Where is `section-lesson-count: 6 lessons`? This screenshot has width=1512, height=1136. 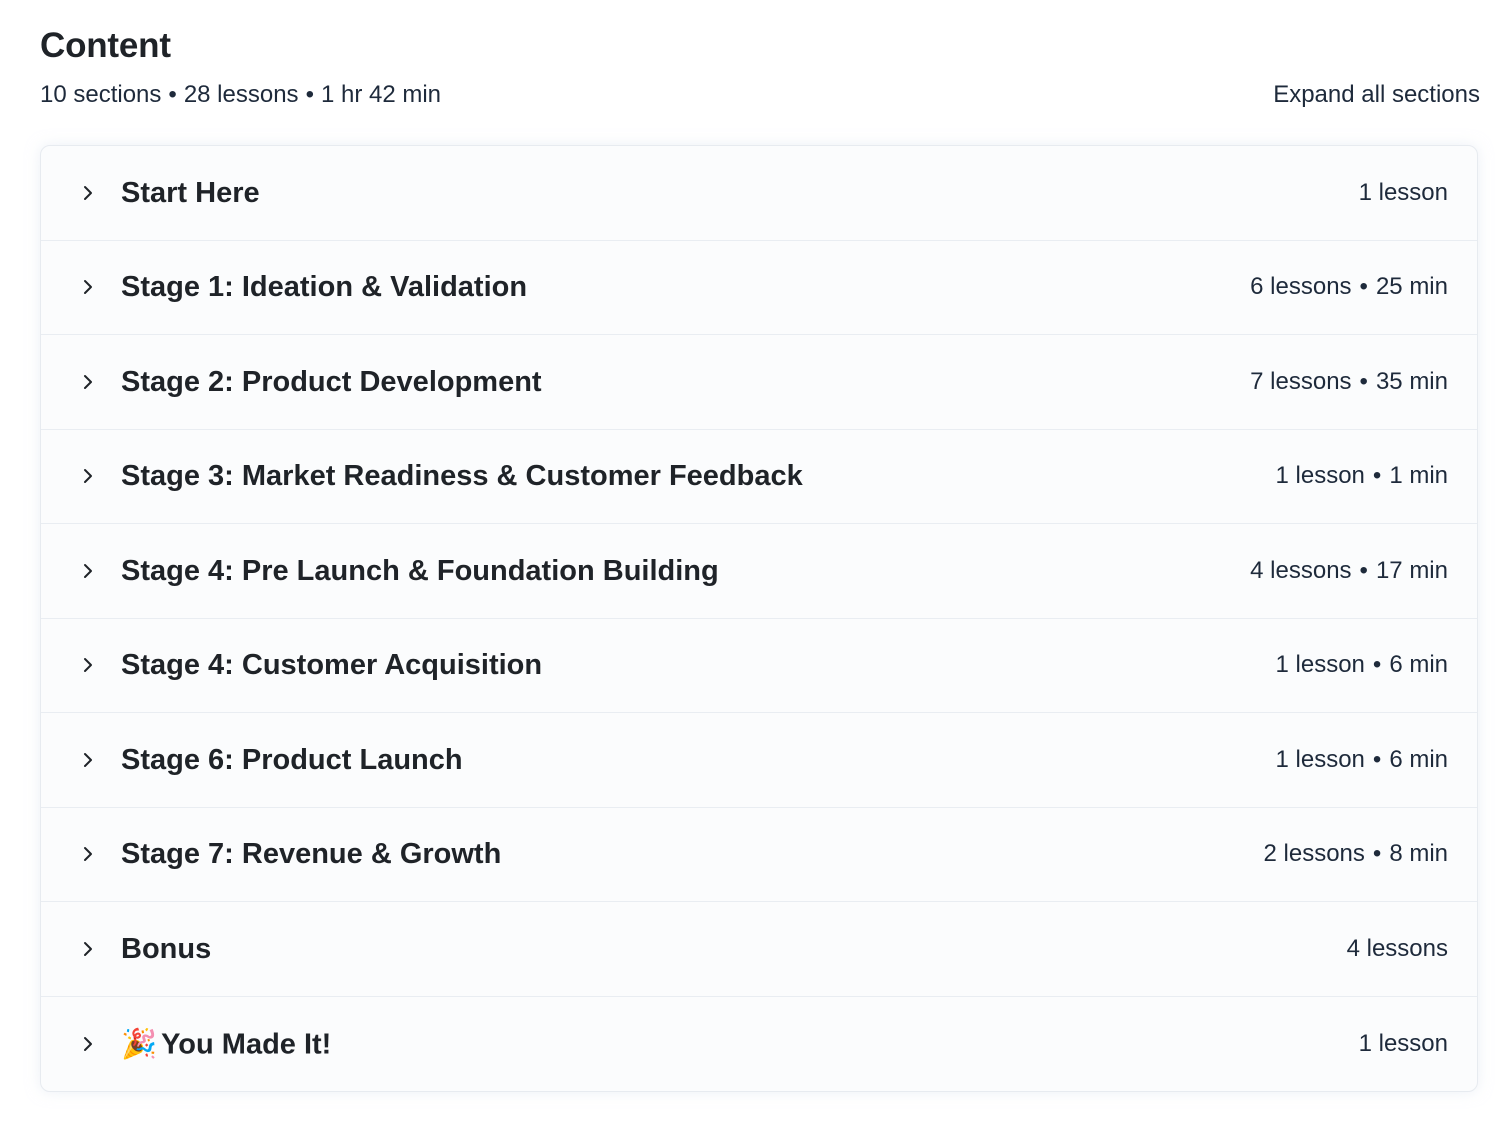
section-lesson-count: 6 lessons is located at coordinates (1301, 287).